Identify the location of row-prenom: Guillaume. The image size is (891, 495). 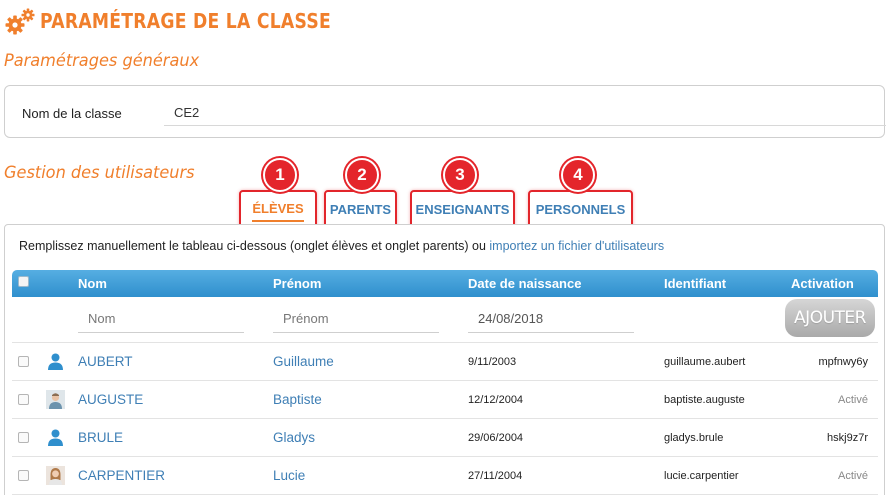
(303, 361).